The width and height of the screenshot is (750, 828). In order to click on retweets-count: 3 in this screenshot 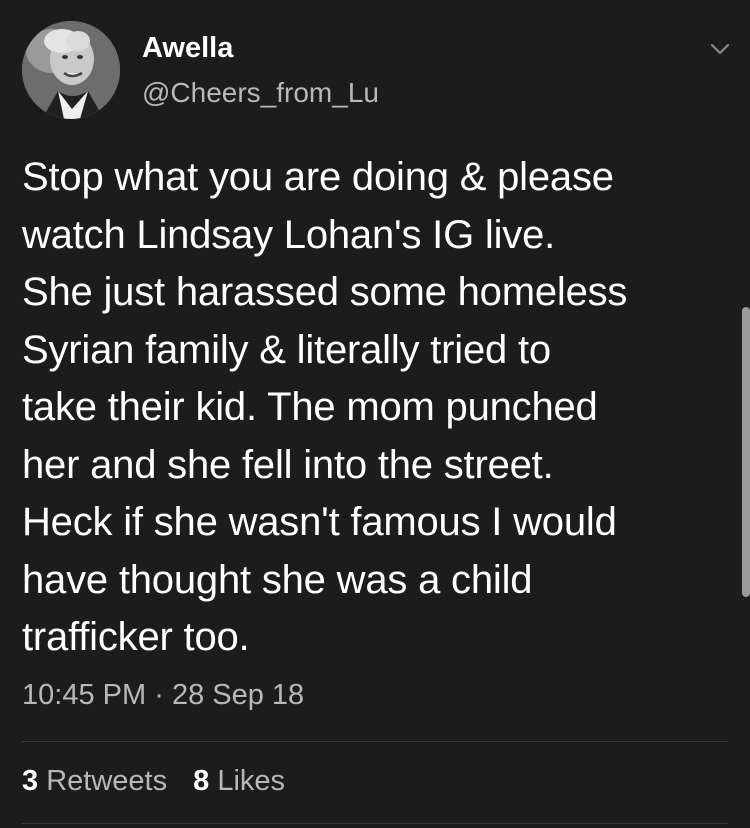, I will do `click(30, 781)`.